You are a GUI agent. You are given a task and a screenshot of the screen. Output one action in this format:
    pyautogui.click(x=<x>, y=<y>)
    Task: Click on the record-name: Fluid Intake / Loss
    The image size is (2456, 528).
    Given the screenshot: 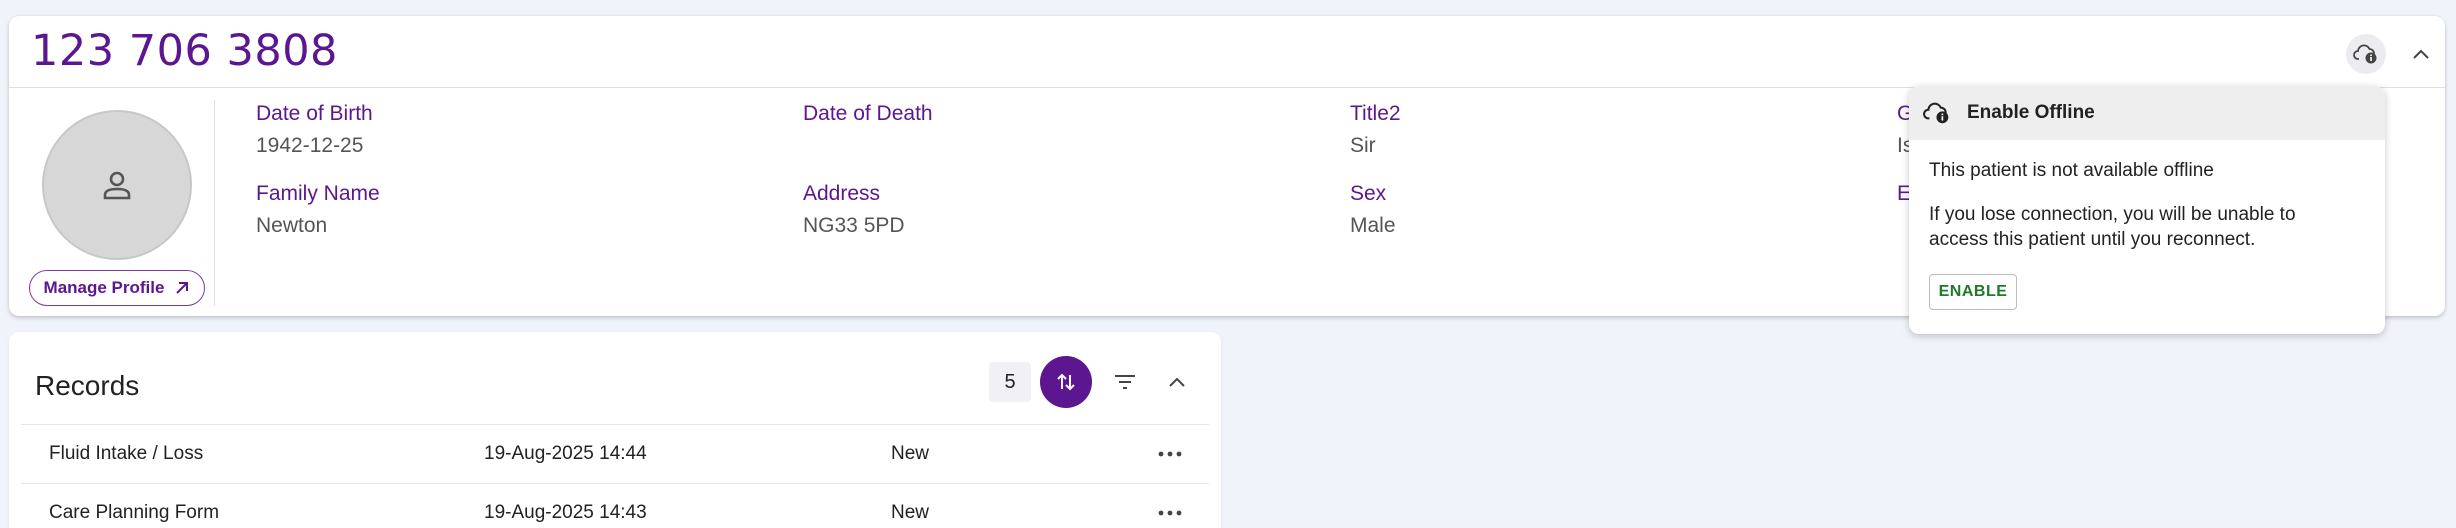 What is the action you would take?
    pyautogui.click(x=126, y=453)
    